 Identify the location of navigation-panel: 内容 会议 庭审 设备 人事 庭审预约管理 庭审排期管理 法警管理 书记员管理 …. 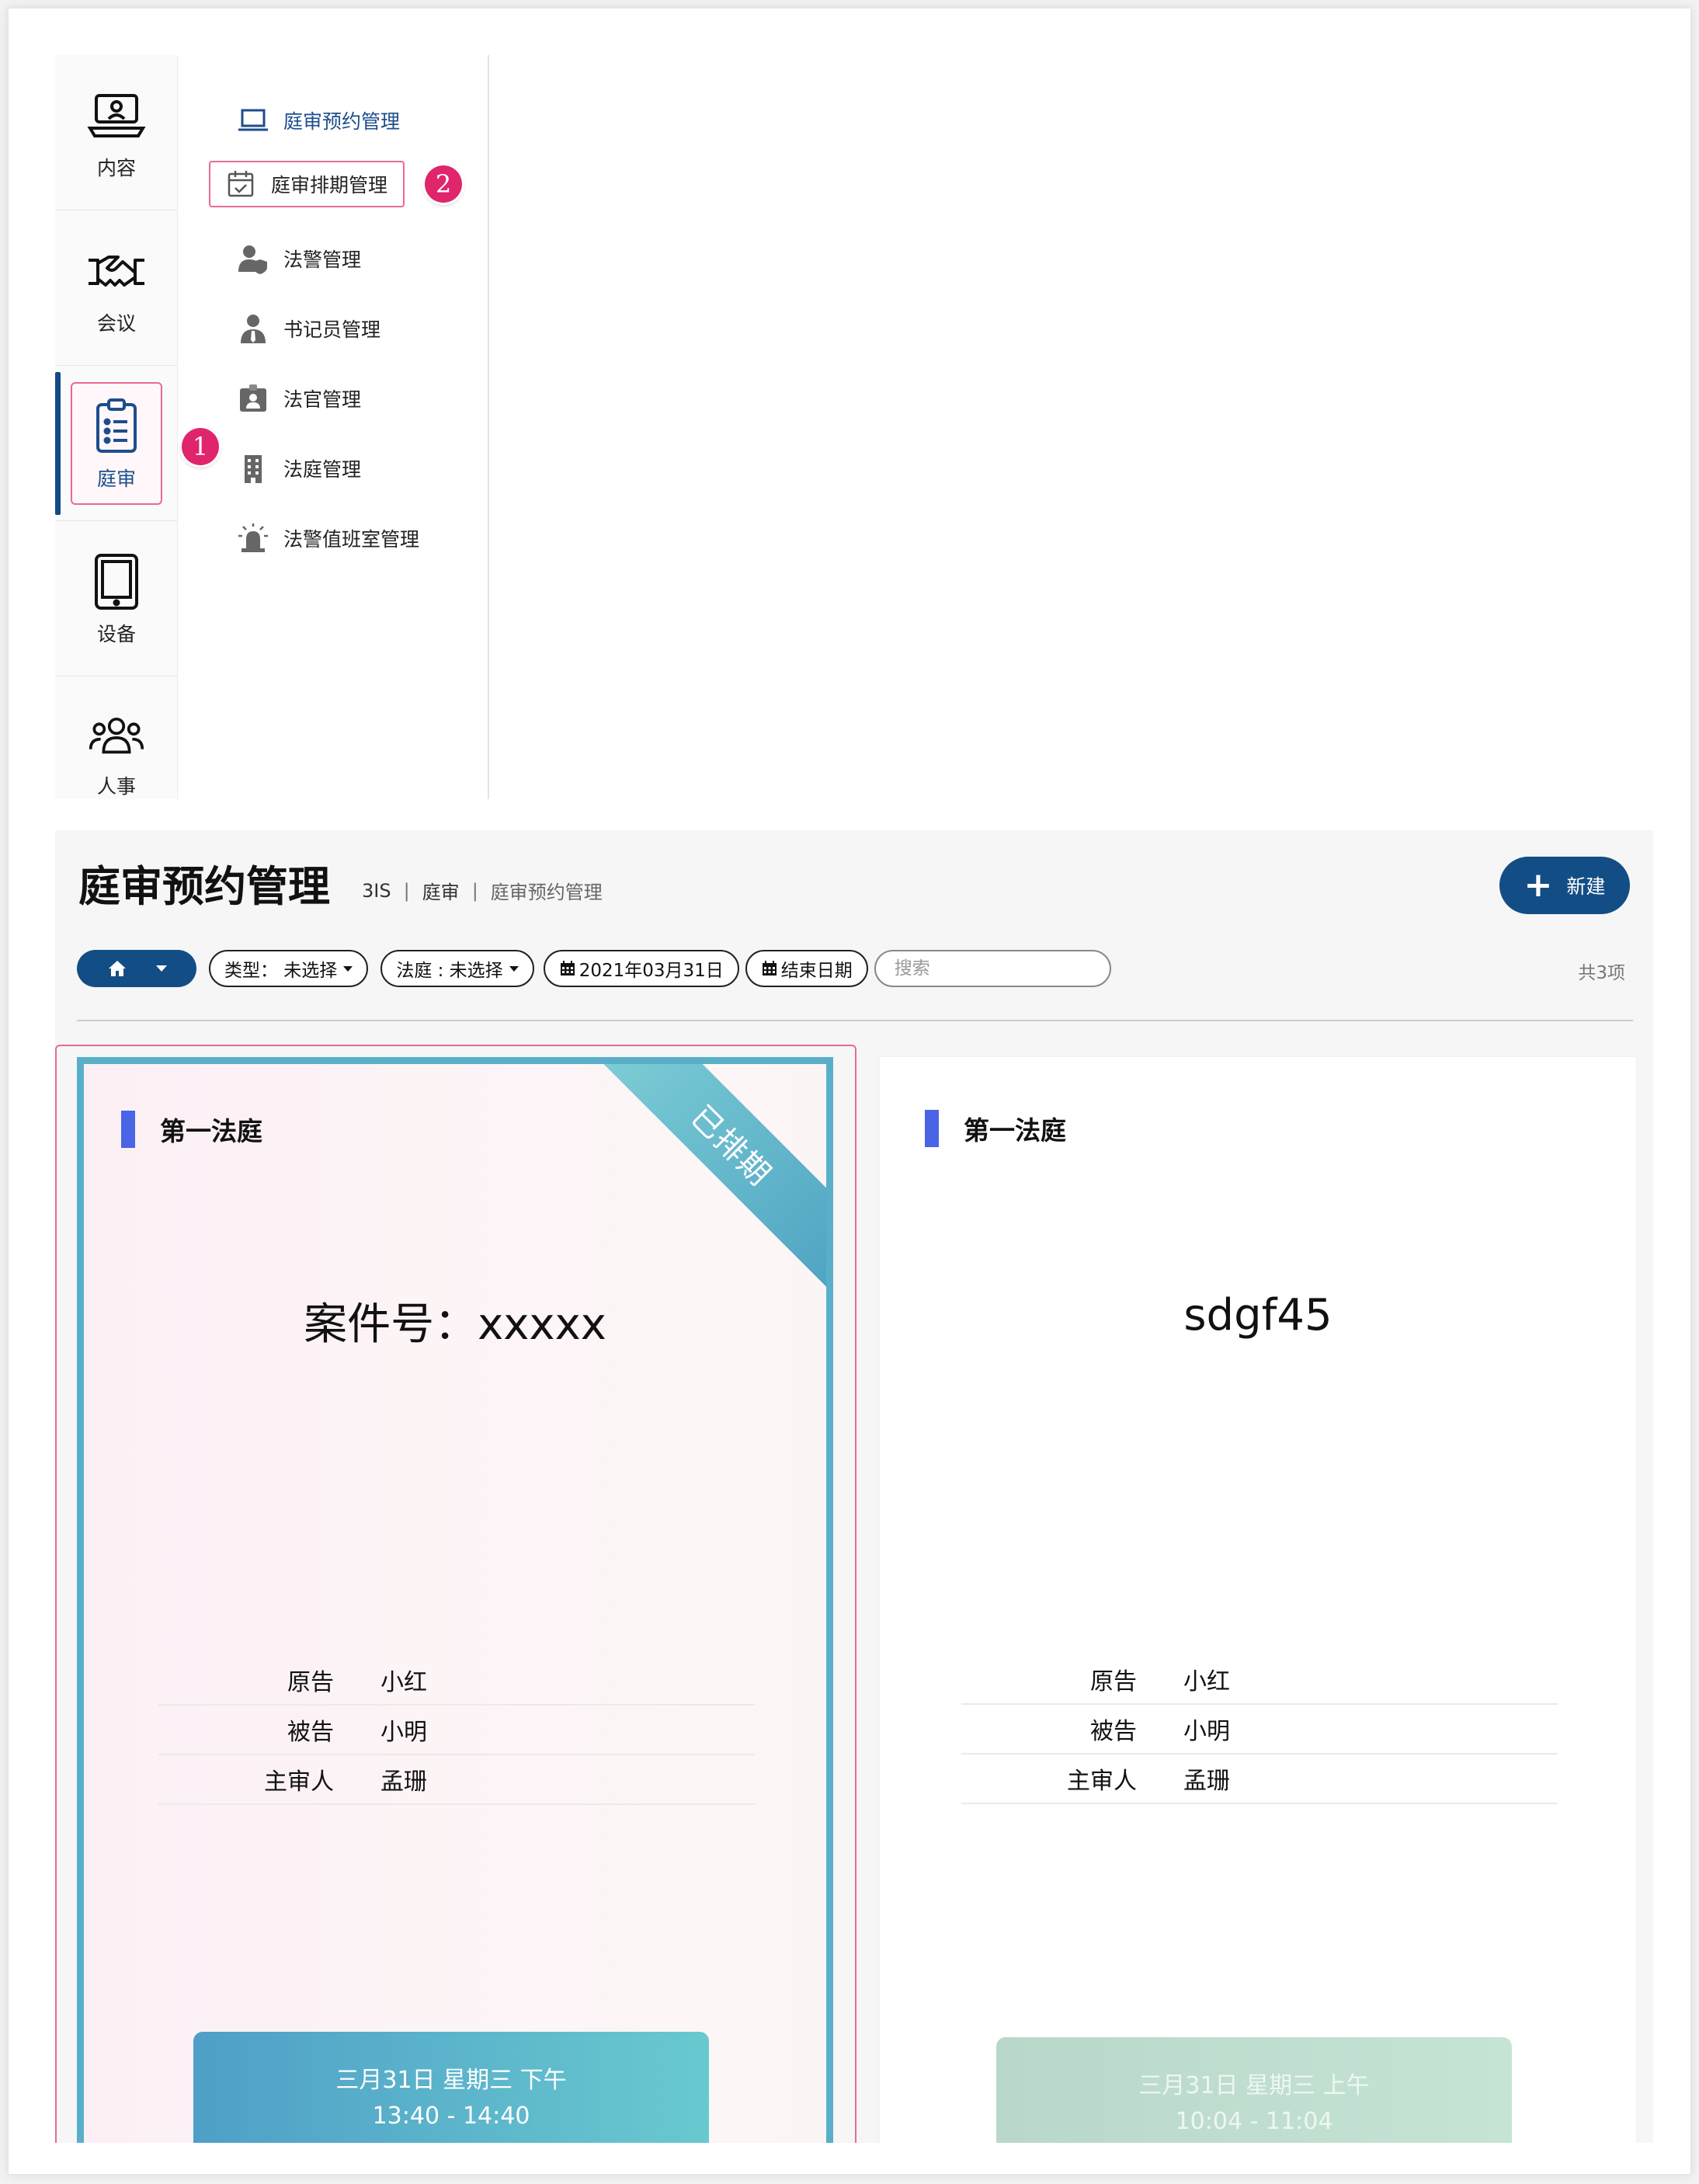
(272, 427).